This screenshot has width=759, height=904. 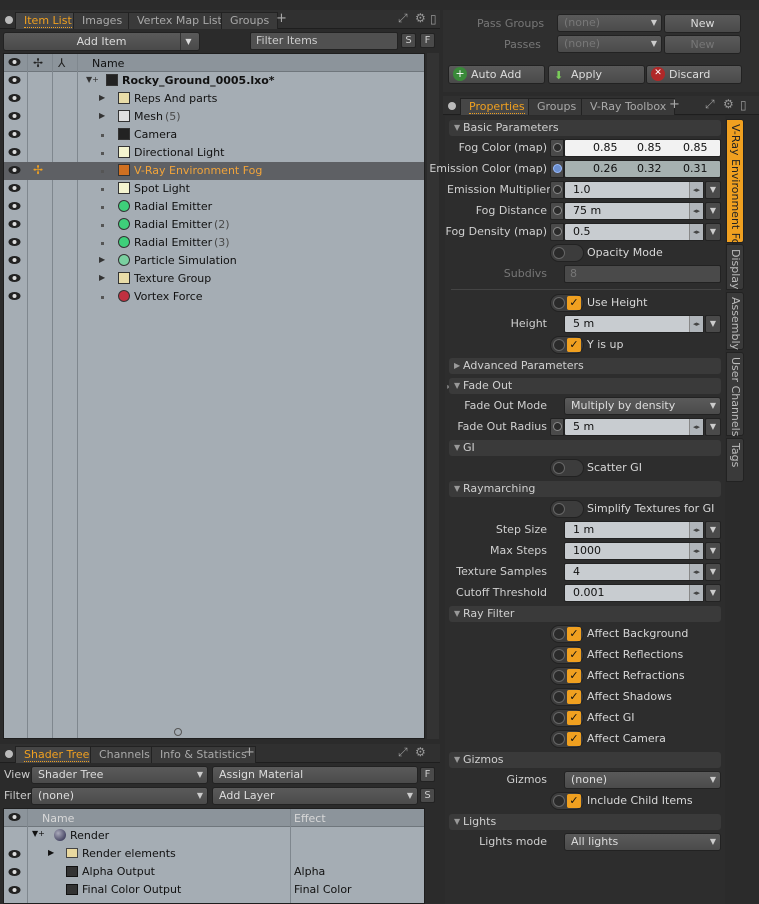 I want to click on list-item: ✢ V-Ray Environment Fog, so click(x=214, y=171).